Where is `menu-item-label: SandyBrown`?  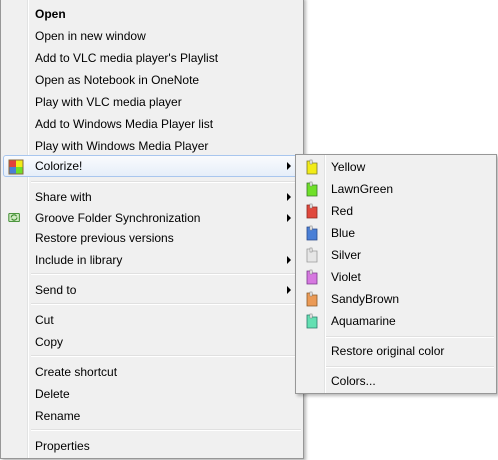 menu-item-label: SandyBrown is located at coordinates (365, 299).